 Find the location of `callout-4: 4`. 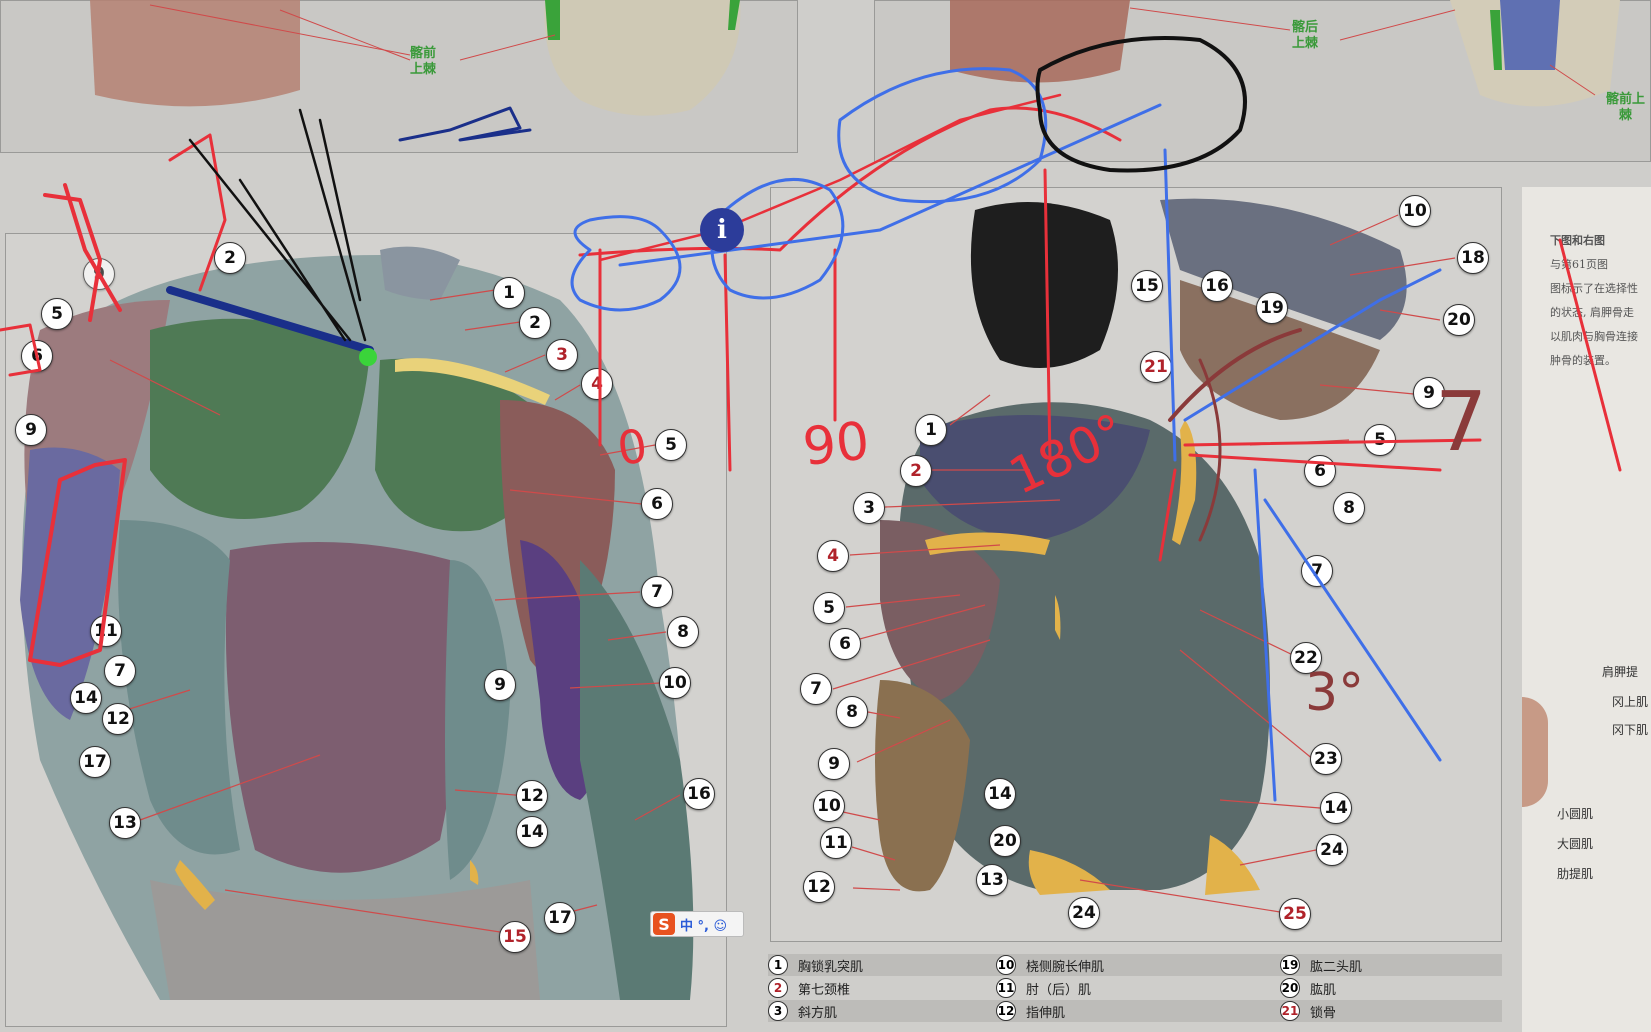

callout-4: 4 is located at coordinates (833, 556).